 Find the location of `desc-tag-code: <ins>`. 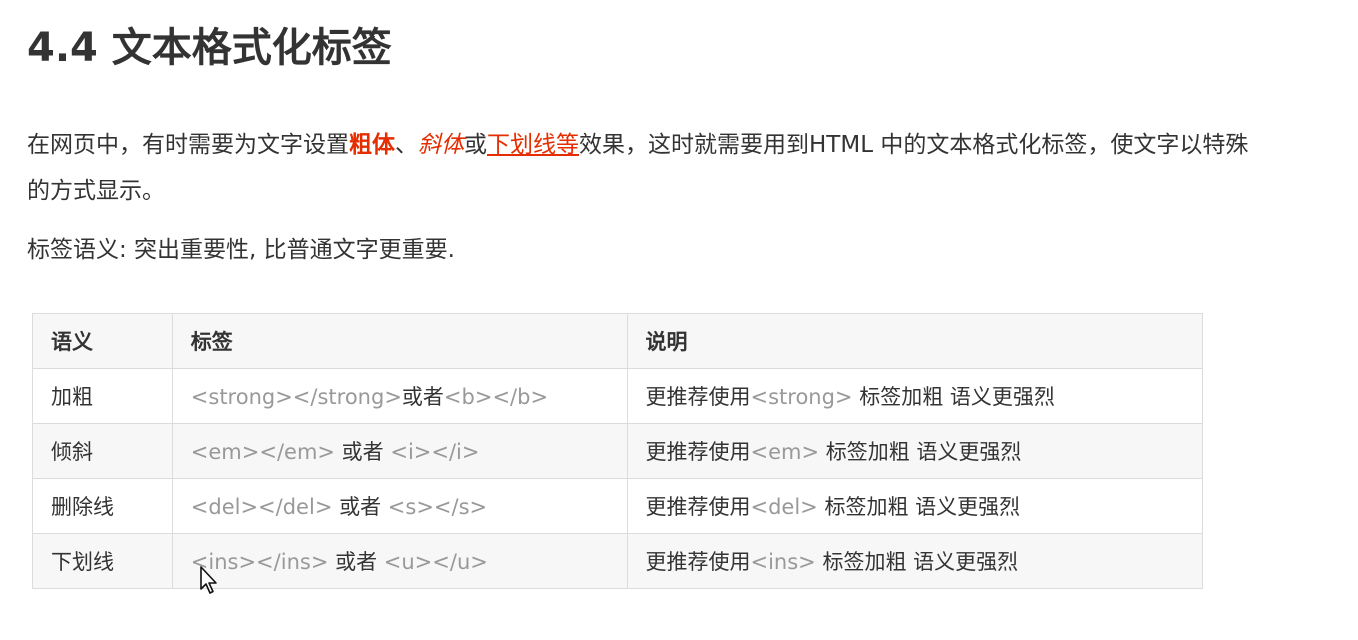

desc-tag-code: <ins> is located at coordinates (783, 562).